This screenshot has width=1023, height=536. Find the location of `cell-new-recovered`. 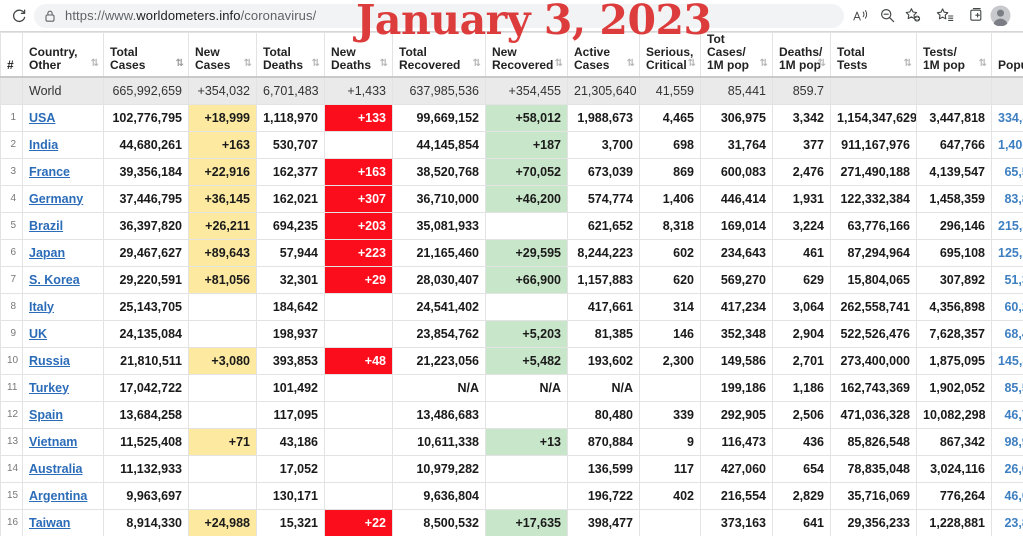

cell-new-recovered is located at coordinates (526, 495).